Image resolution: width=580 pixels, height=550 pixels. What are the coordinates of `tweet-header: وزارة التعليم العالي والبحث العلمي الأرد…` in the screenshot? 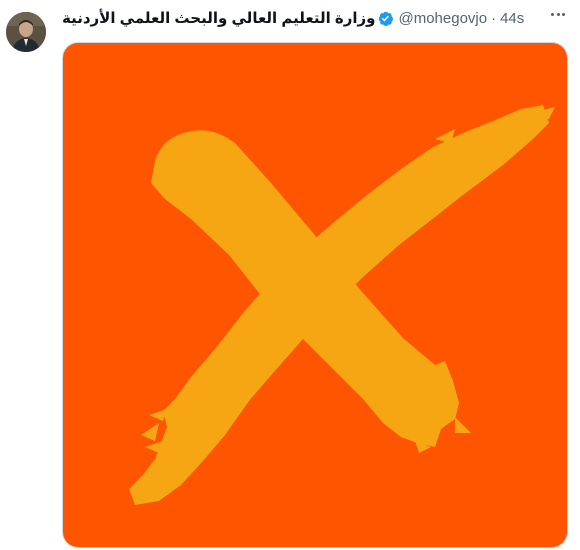 It's located at (293, 18).